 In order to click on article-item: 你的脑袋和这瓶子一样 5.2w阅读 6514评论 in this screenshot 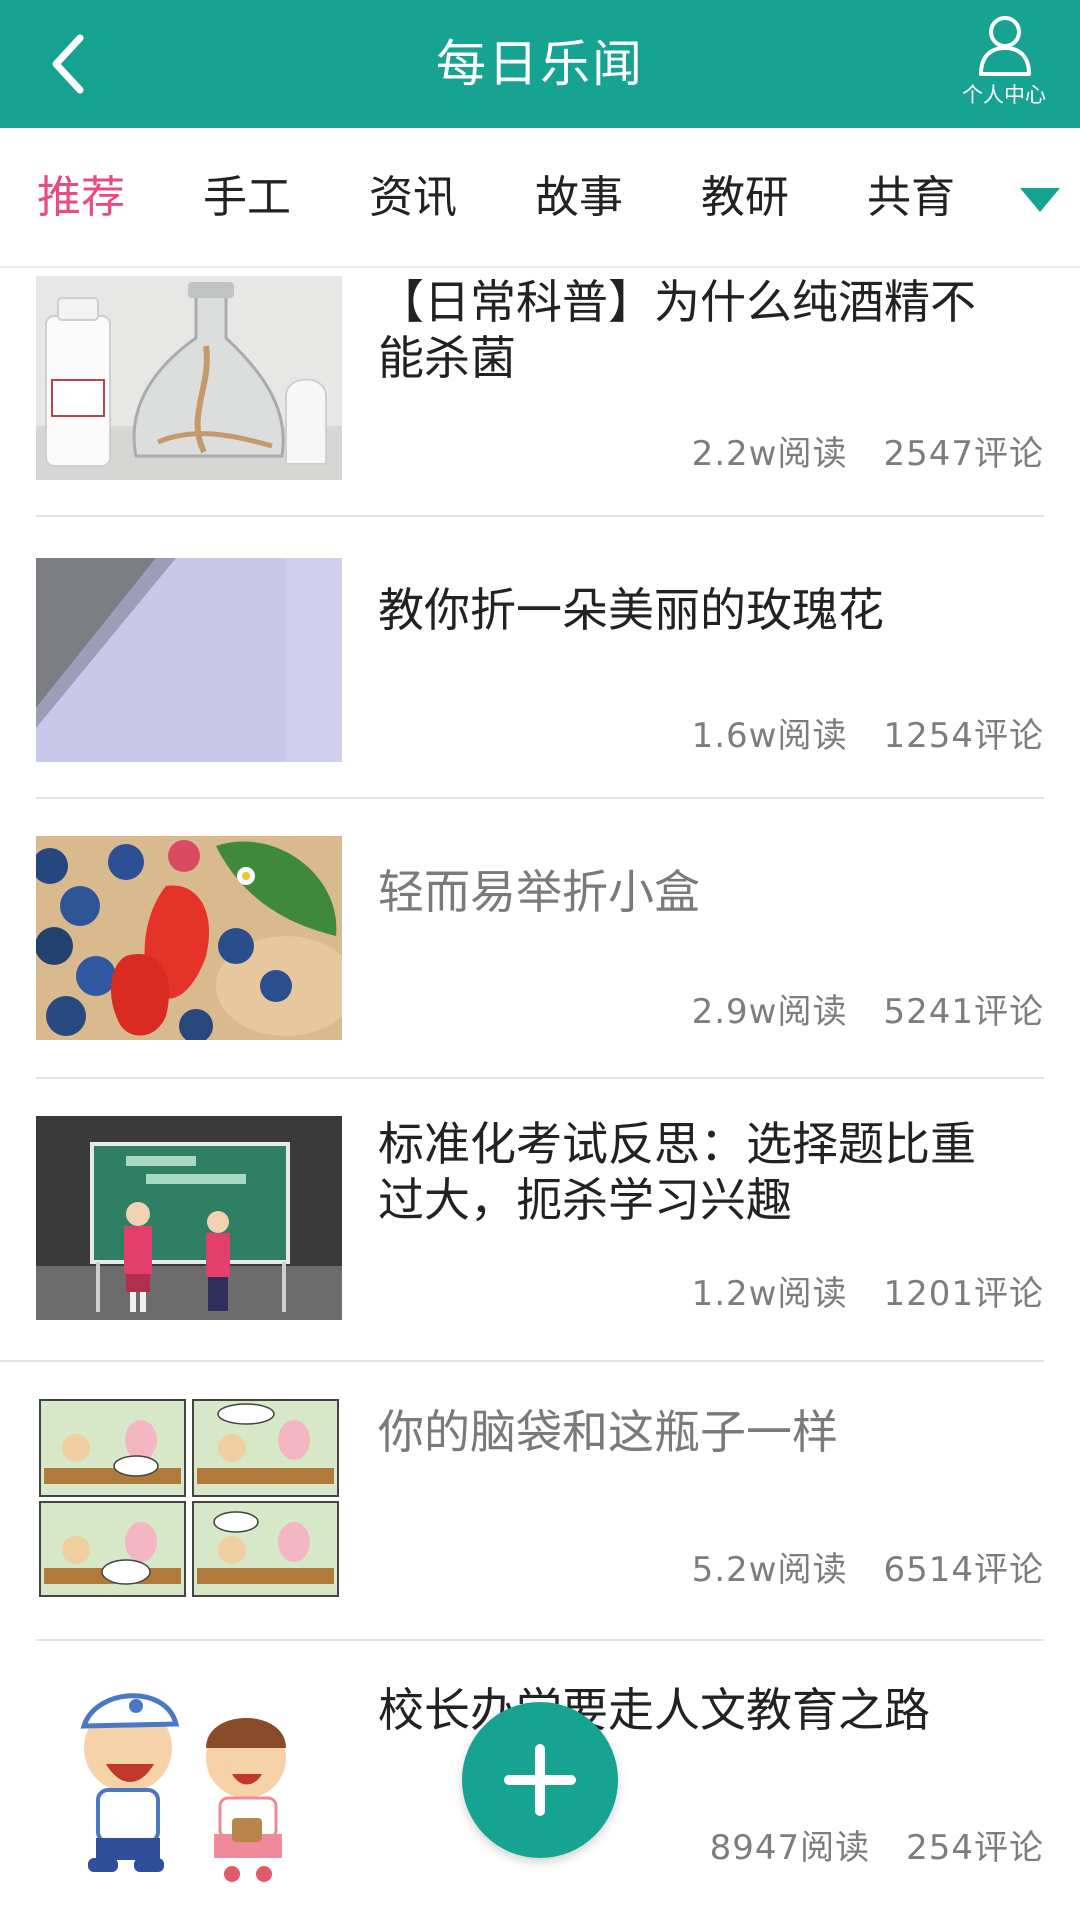, I will do `click(540, 1537)`.